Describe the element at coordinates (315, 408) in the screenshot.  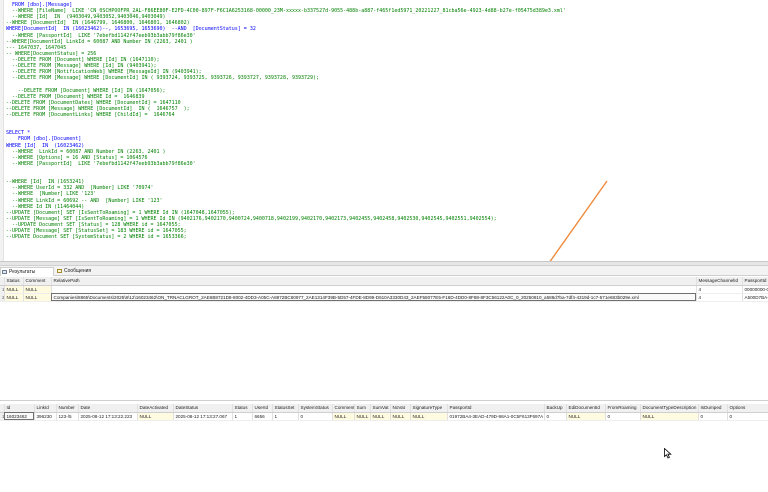
I see `column-header: SystemStatus` at that location.